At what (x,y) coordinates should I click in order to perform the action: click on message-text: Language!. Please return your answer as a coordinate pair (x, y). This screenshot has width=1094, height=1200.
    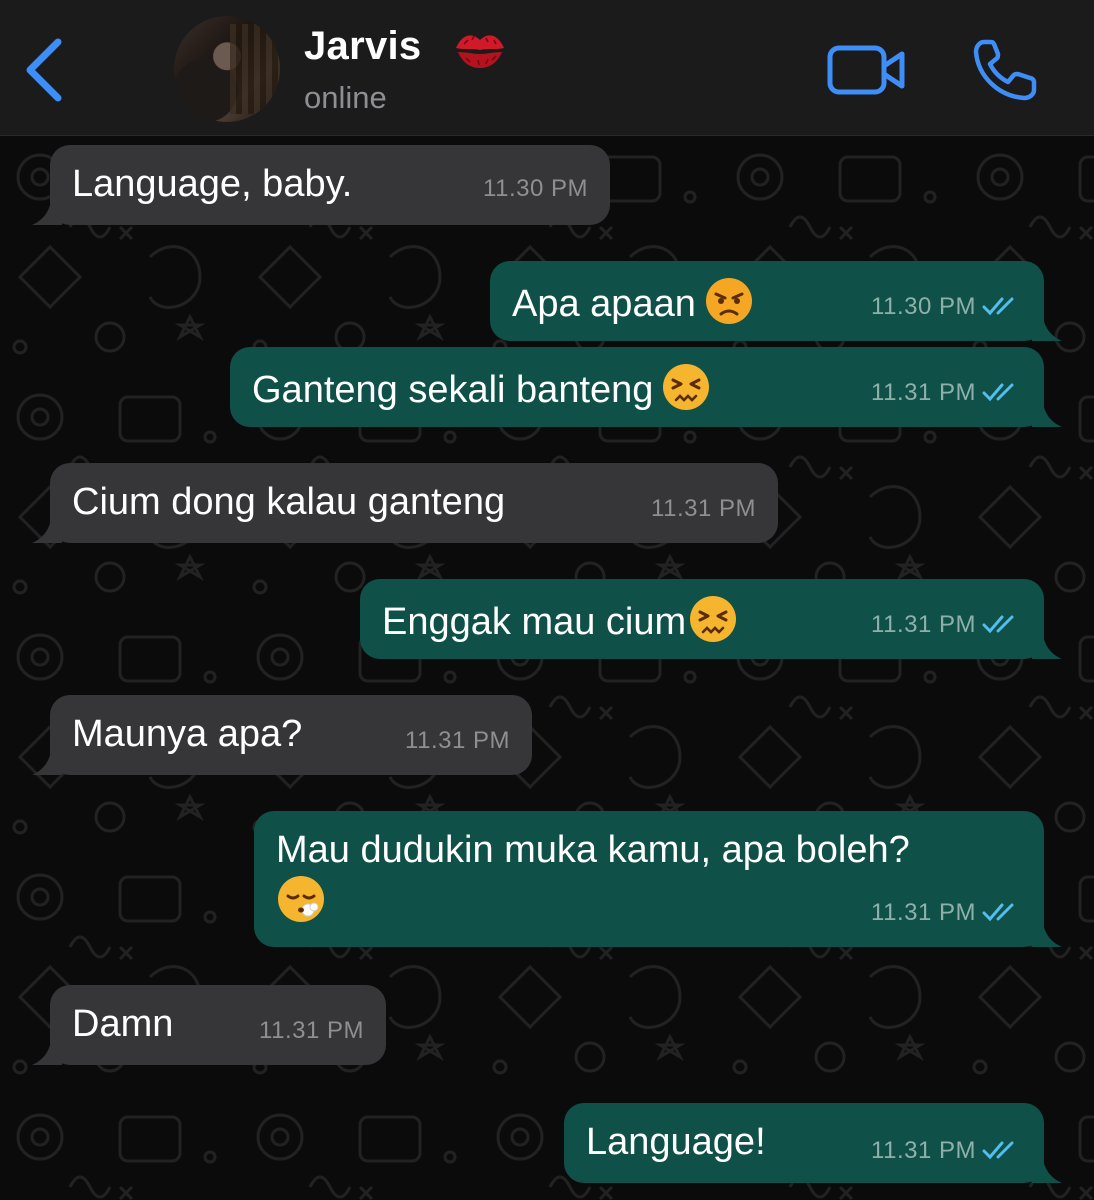
    Looking at the image, I should click on (676, 1142).